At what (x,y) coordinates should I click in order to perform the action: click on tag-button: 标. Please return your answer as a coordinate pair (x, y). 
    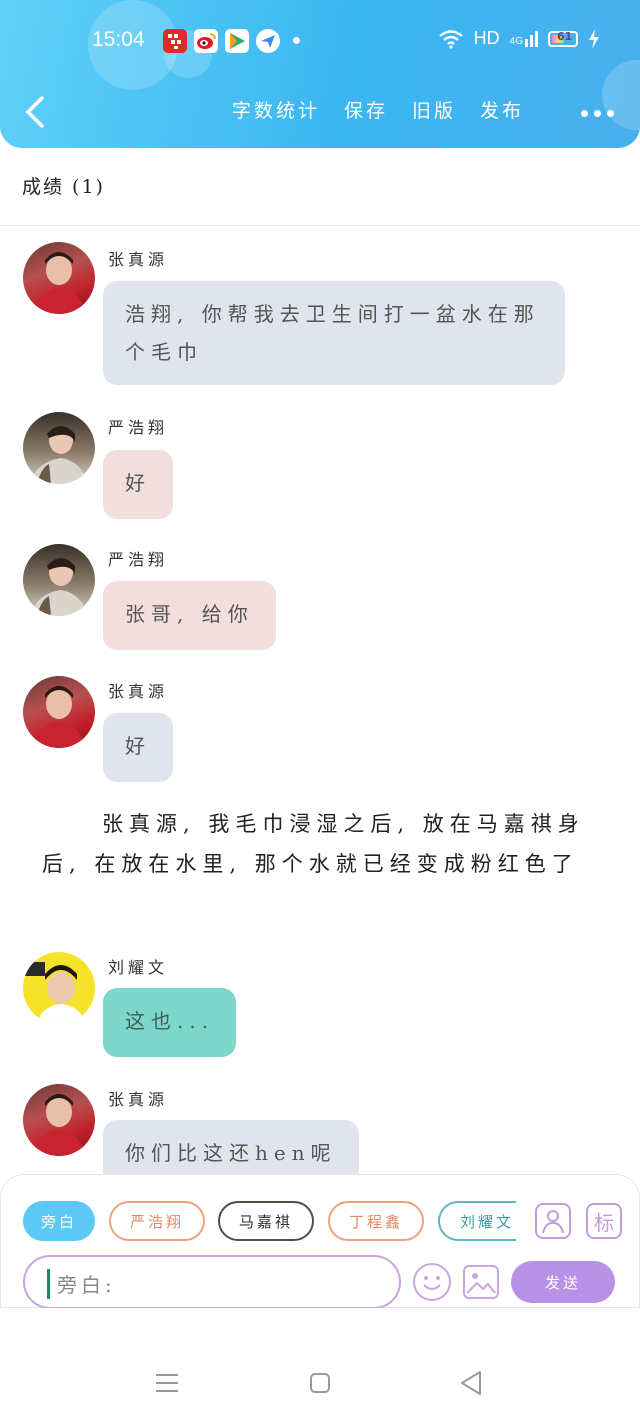
    Looking at the image, I should click on (604, 1221).